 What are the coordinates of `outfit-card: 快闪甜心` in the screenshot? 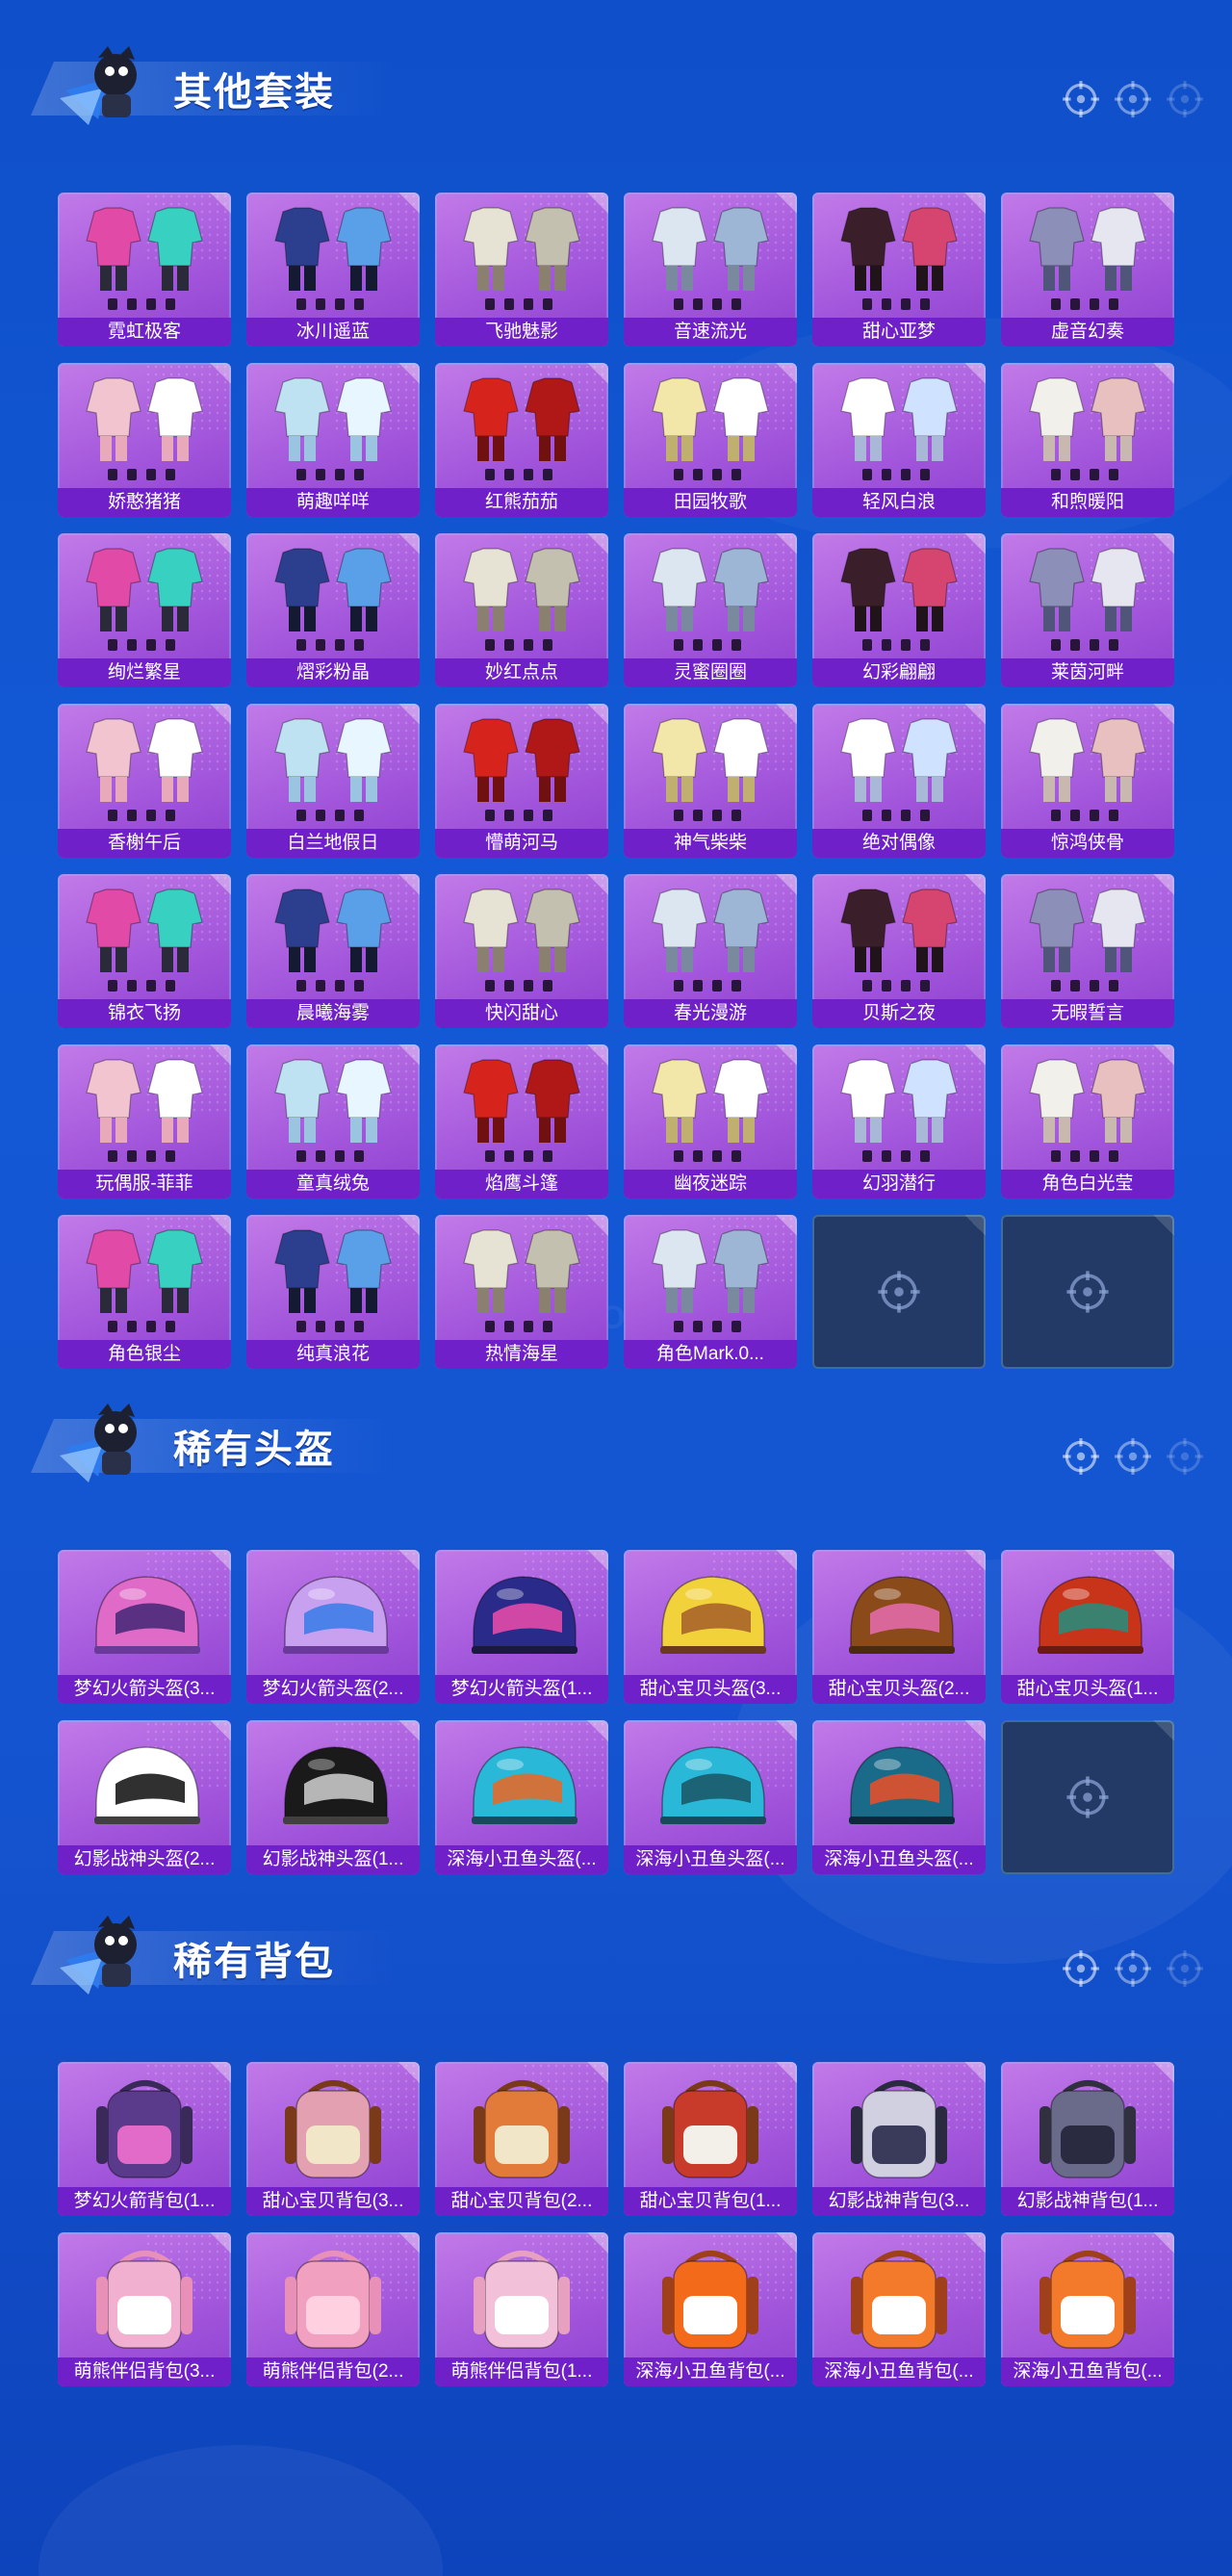 It's located at (521, 951).